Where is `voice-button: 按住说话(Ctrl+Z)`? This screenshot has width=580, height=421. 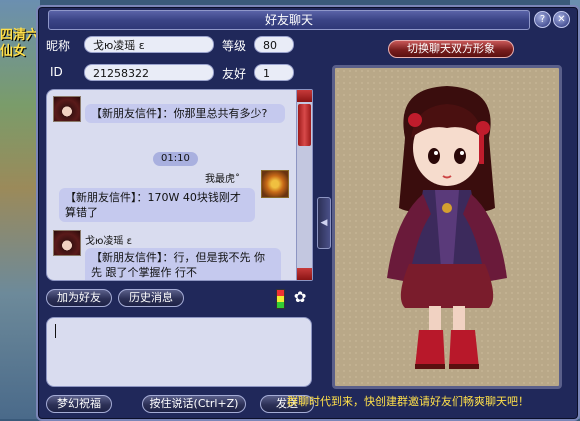
voice-button: 按住说话(Ctrl+Z) is located at coordinates (194, 404).